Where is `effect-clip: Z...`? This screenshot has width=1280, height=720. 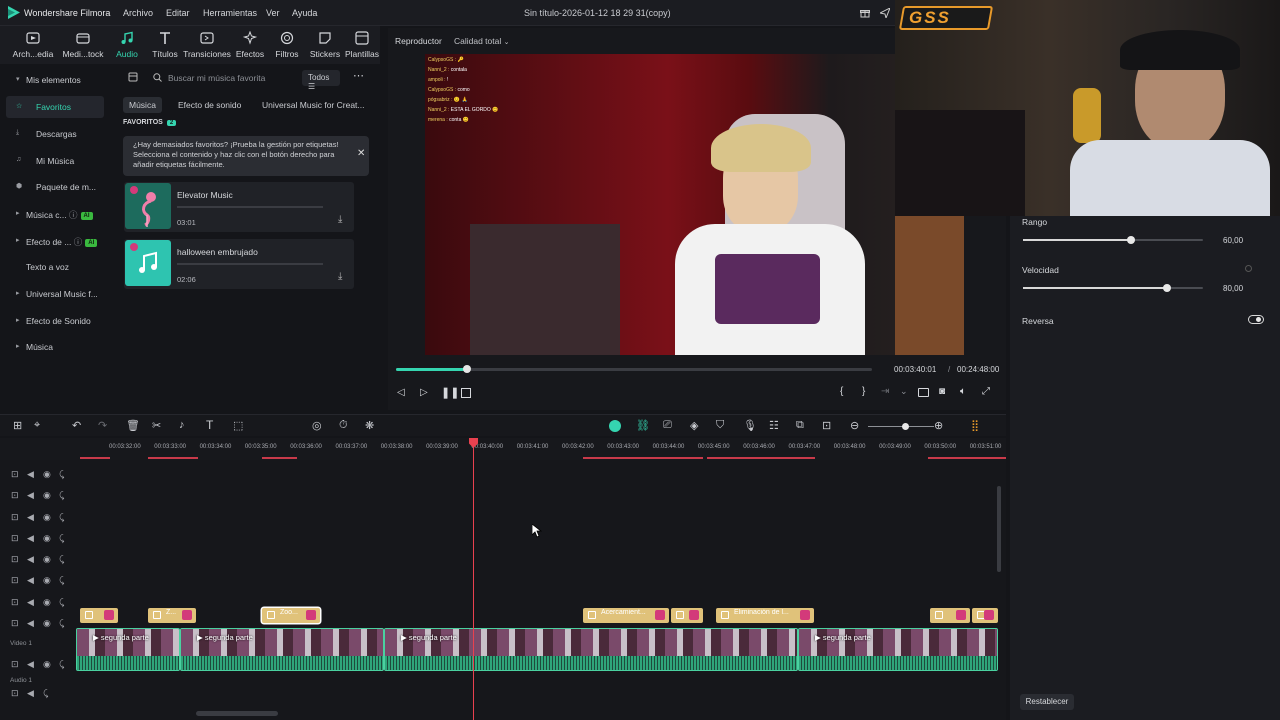 effect-clip: Z... is located at coordinates (172, 615).